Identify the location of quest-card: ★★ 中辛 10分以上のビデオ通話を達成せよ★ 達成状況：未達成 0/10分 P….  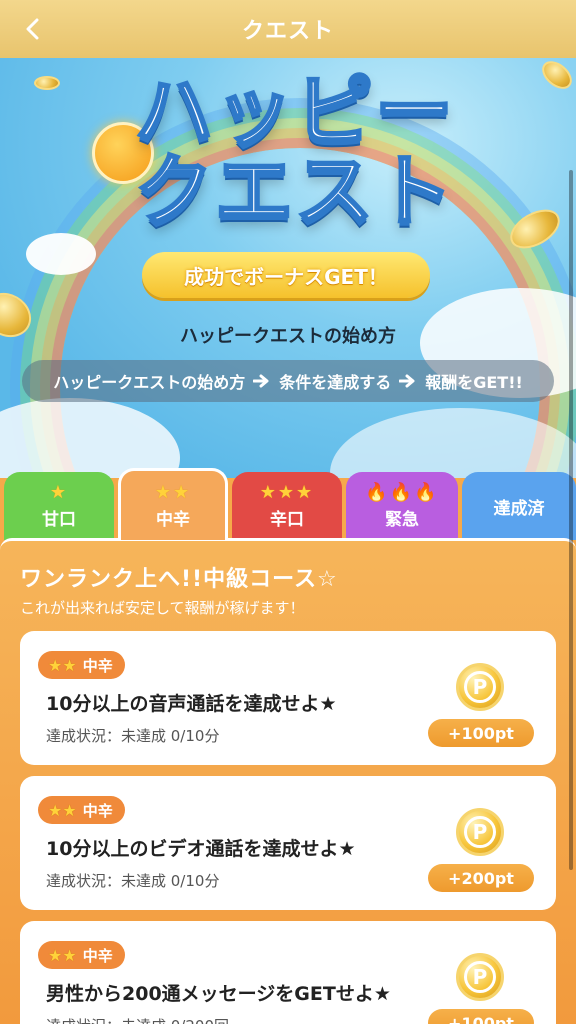
(288, 843).